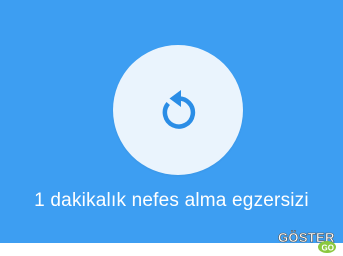 The height and width of the screenshot is (256, 343). I want to click on watermark-logo: GÖSTER GO, so click(307, 241).